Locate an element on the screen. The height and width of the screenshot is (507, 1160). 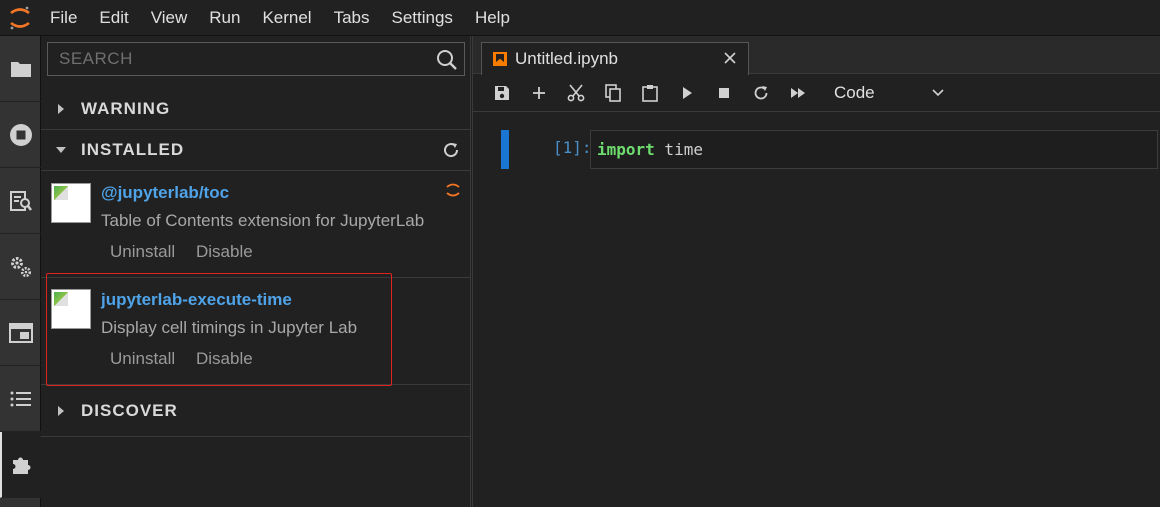
jupyter-busy-icon is located at coordinates (453, 190).